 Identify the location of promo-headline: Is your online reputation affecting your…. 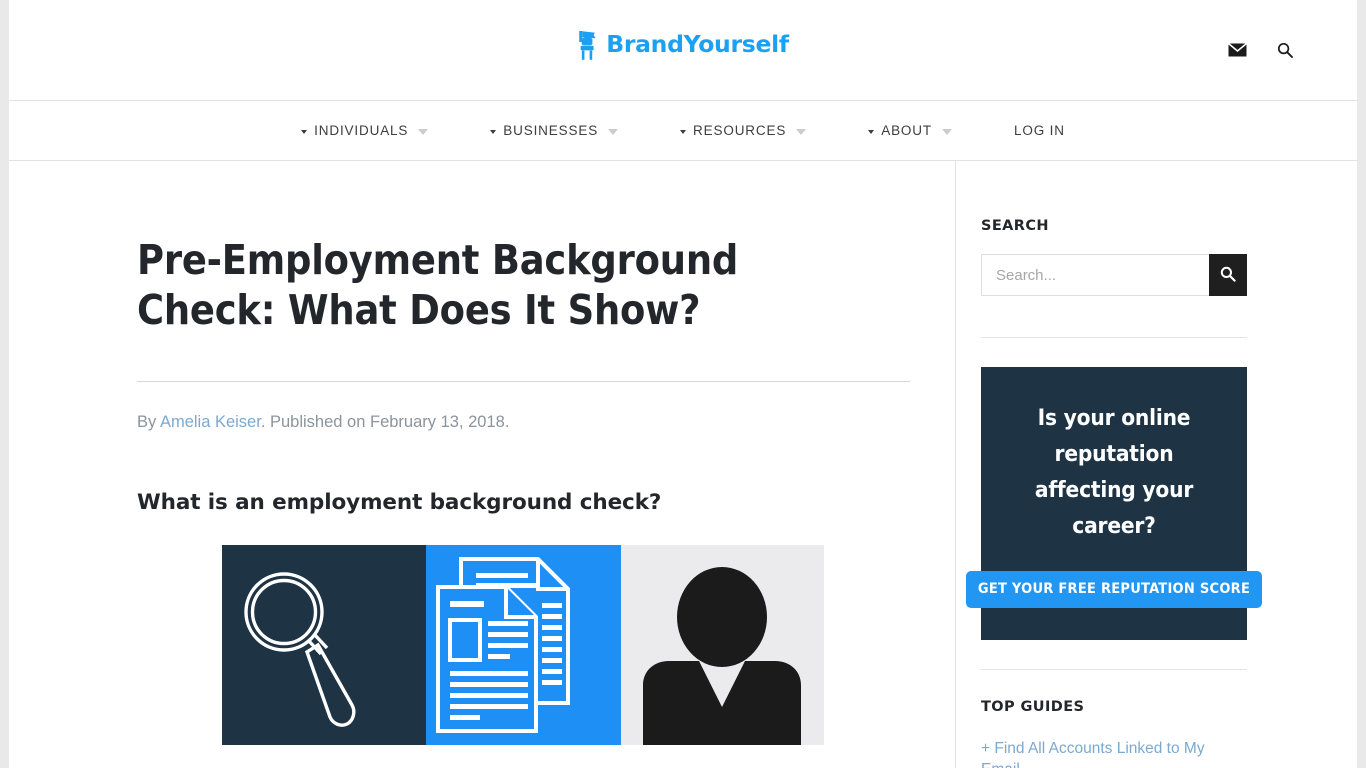
(1114, 472).